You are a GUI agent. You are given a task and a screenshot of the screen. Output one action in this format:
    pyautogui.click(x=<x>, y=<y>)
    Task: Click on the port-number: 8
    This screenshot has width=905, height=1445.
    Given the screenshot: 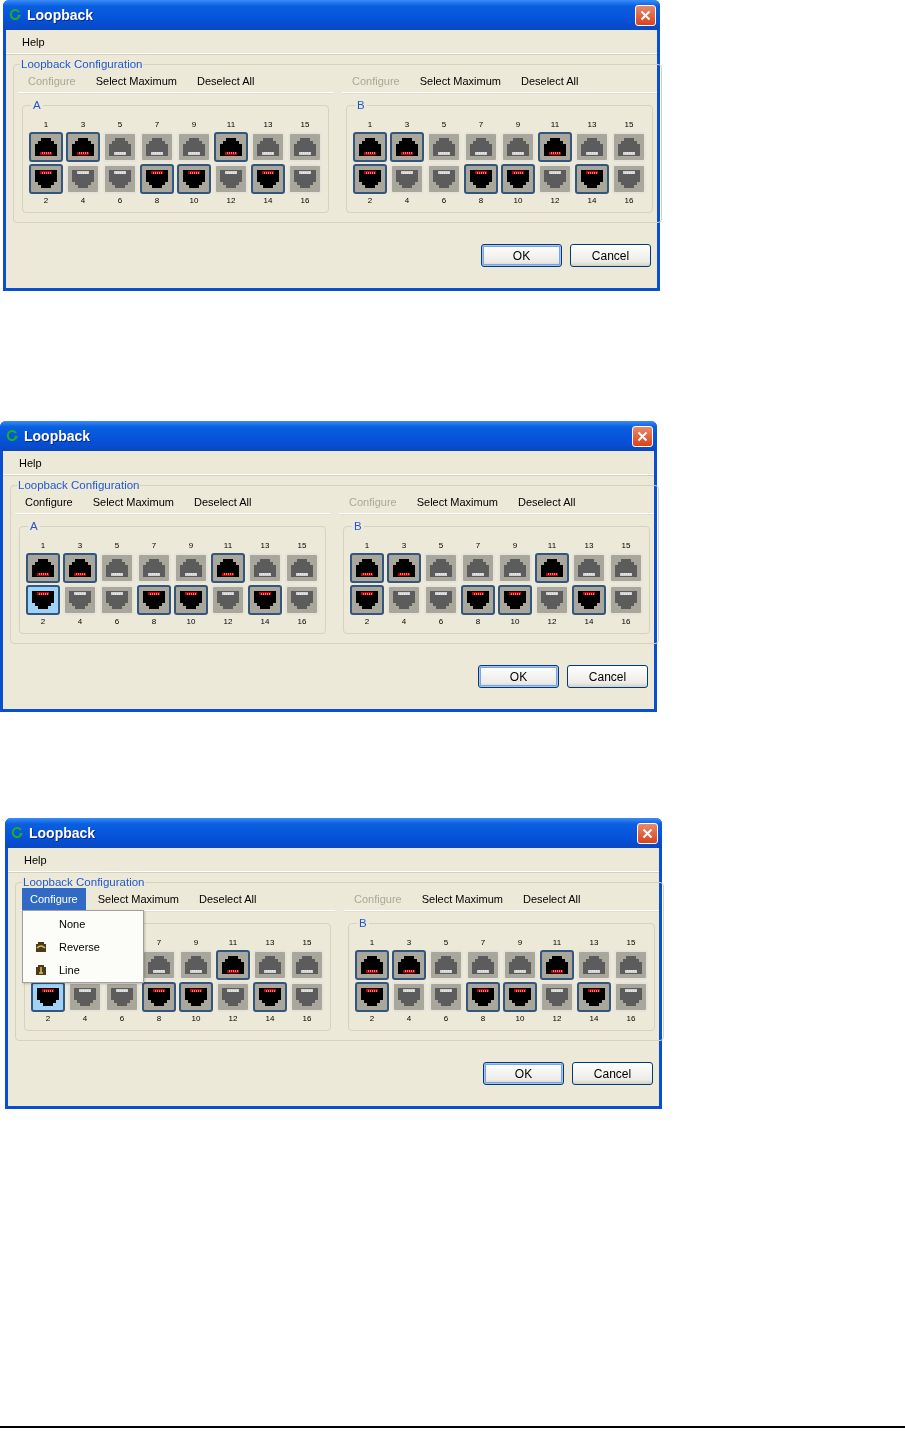 What is the action you would take?
    pyautogui.click(x=483, y=1019)
    